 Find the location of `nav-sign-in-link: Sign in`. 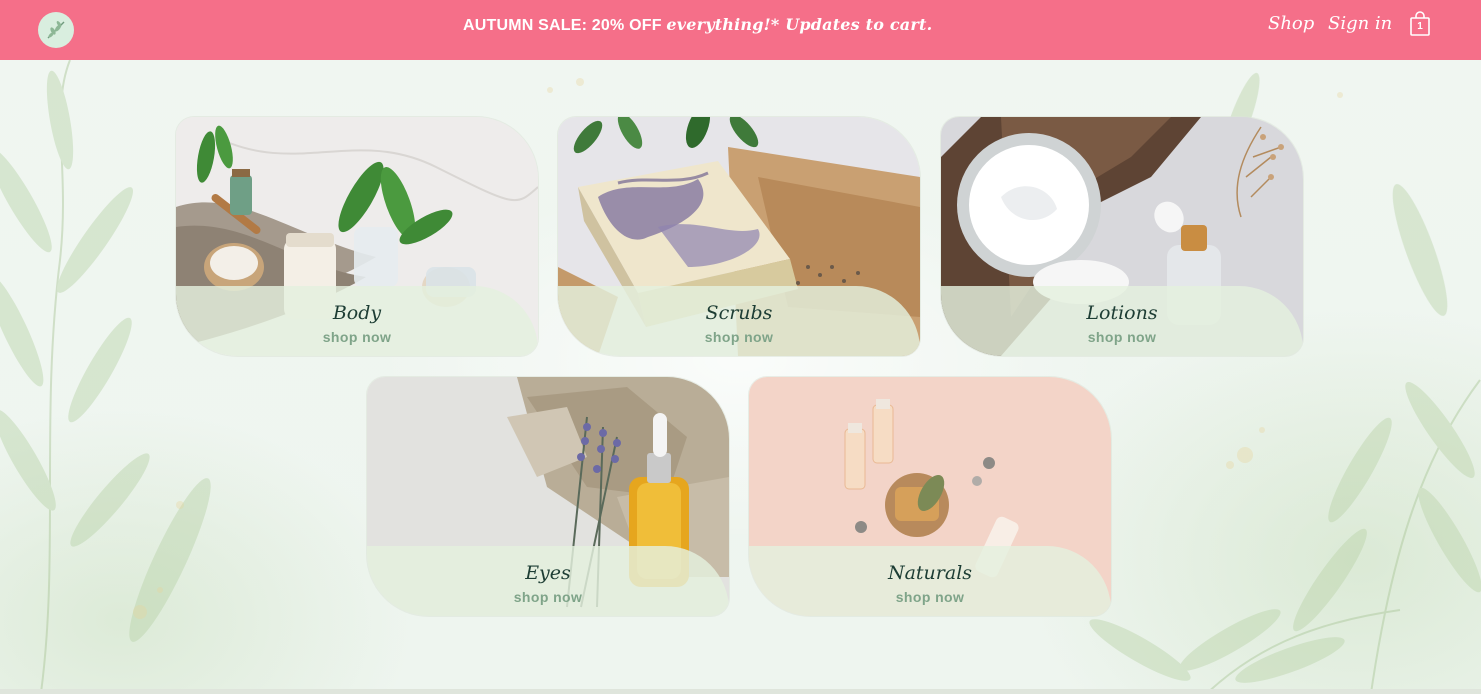

nav-sign-in-link: Sign in is located at coordinates (1360, 24).